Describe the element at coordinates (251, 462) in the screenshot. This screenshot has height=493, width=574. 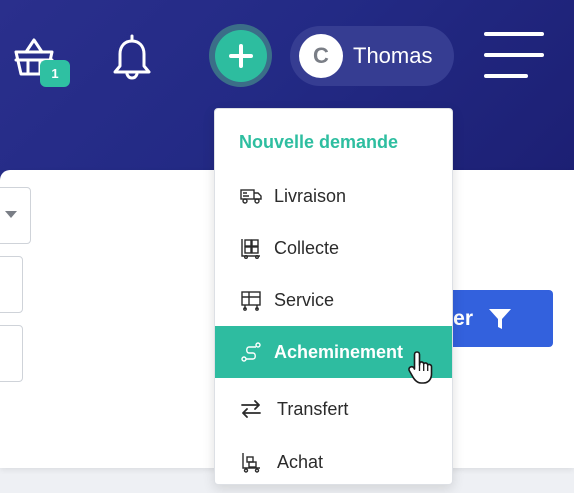
I see `purchase-trolley-icon` at that location.